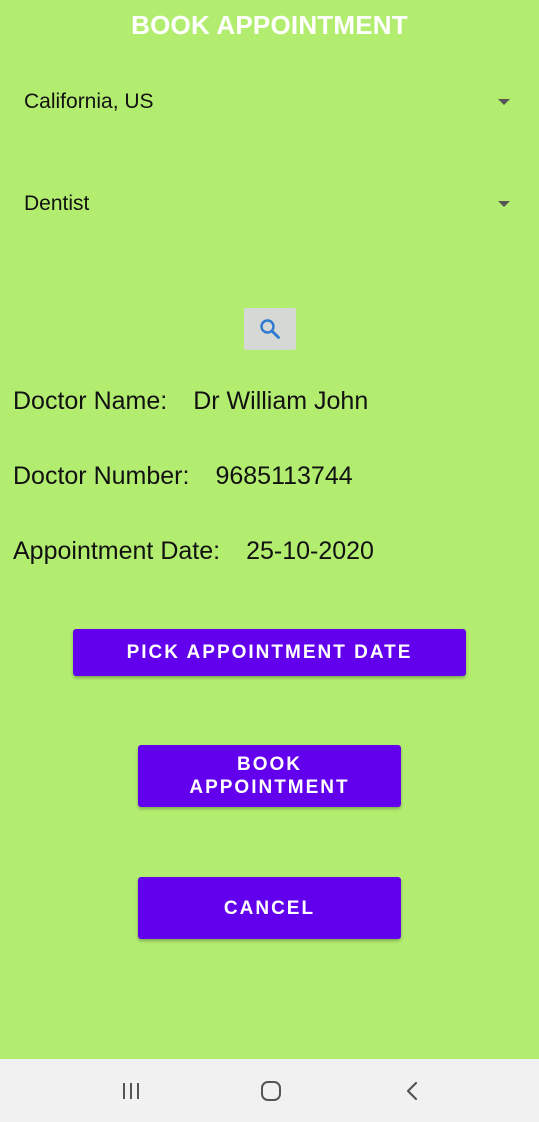  Describe the element at coordinates (284, 476) in the screenshot. I see `doctor-number-value: 9685113744` at that location.